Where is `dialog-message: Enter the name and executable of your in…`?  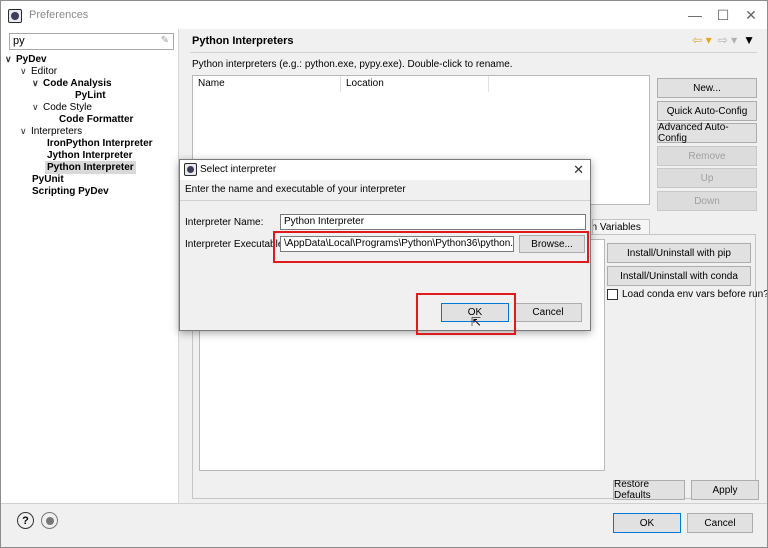 dialog-message: Enter the name and executable of your in… is located at coordinates (295, 189).